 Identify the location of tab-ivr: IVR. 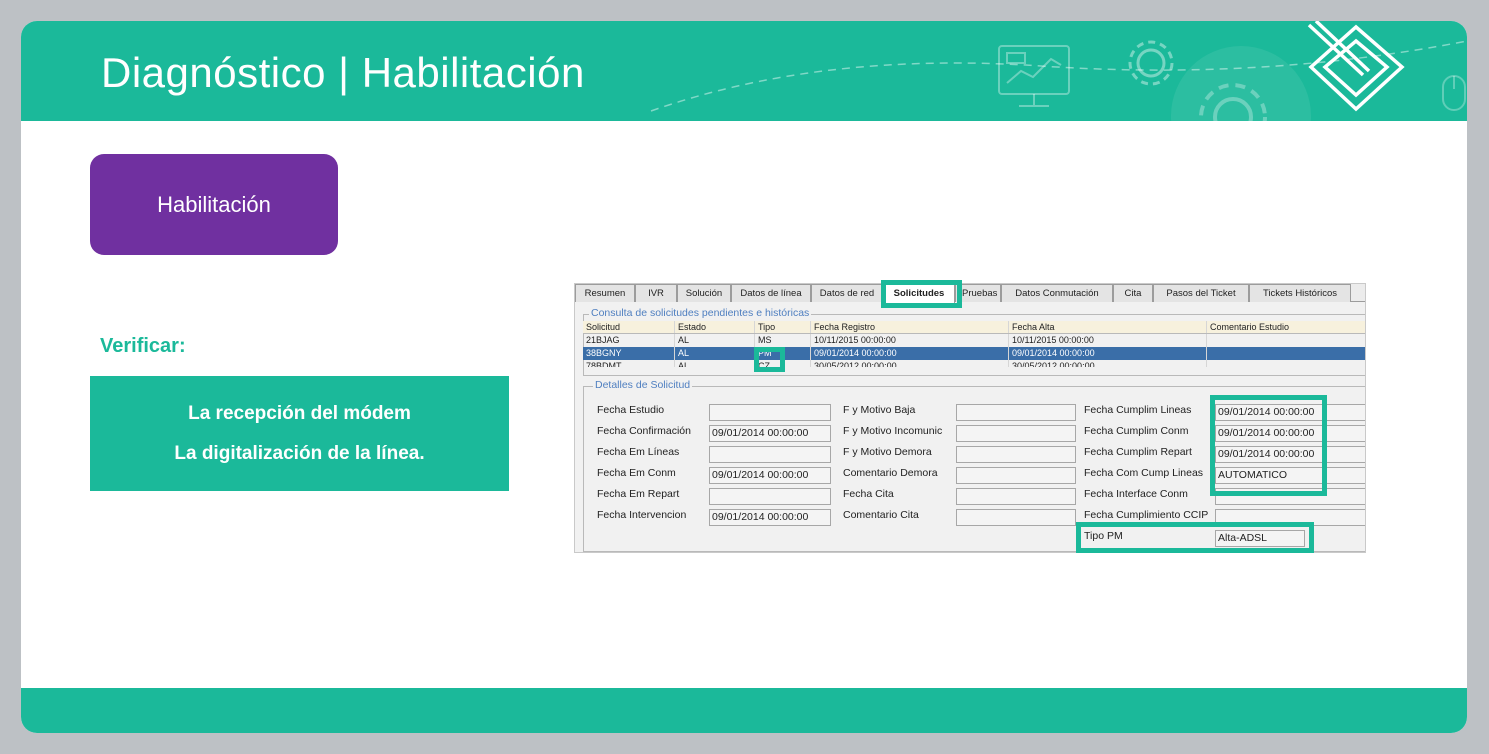
(656, 293).